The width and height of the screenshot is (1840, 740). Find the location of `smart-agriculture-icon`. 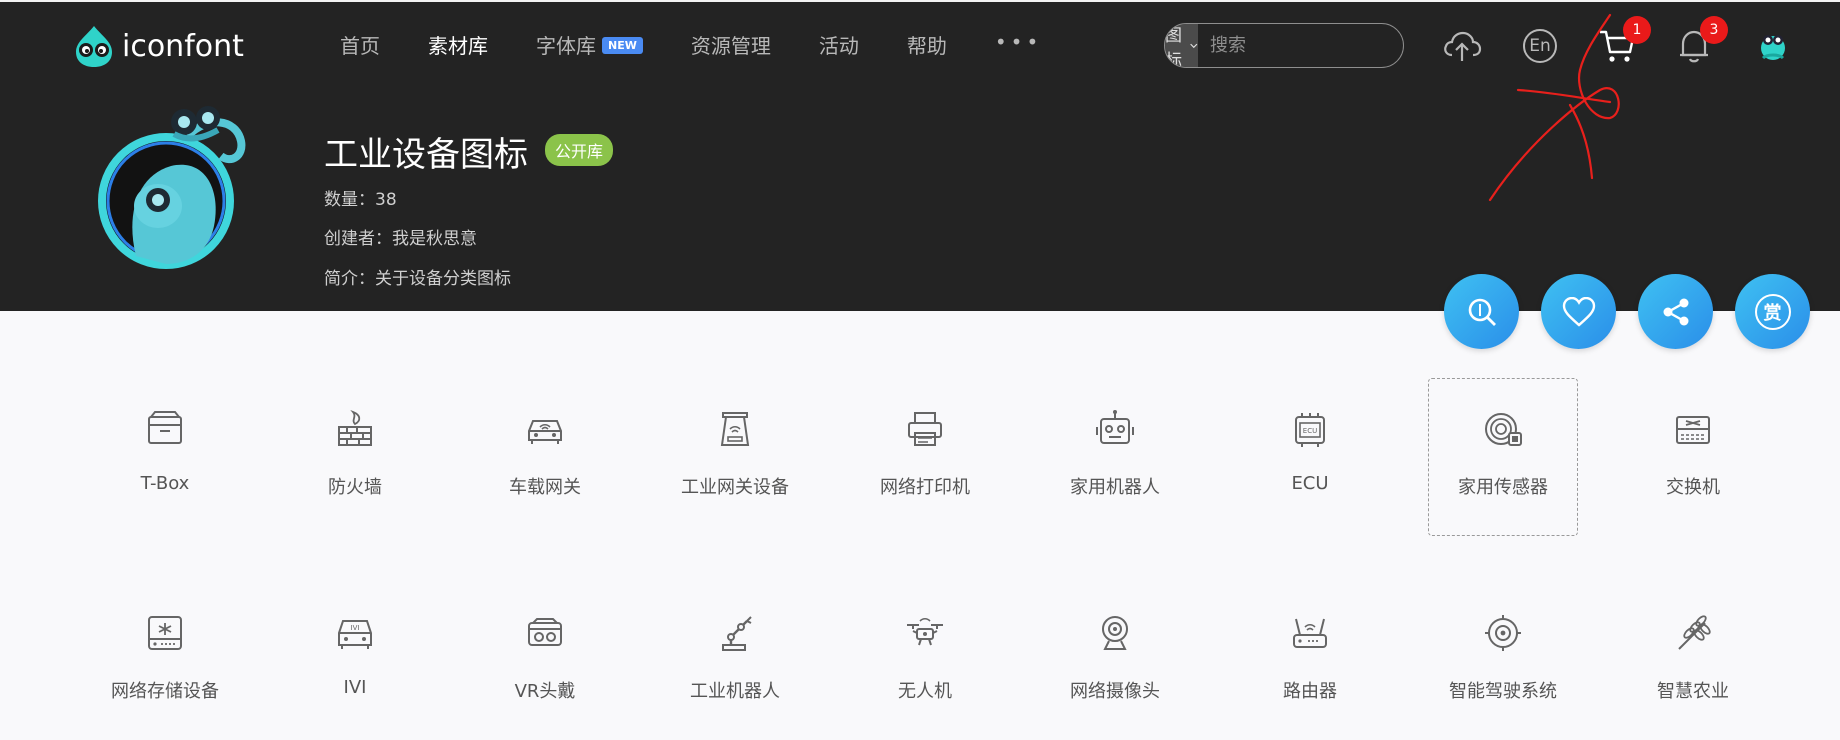

smart-agriculture-icon is located at coordinates (1693, 633).